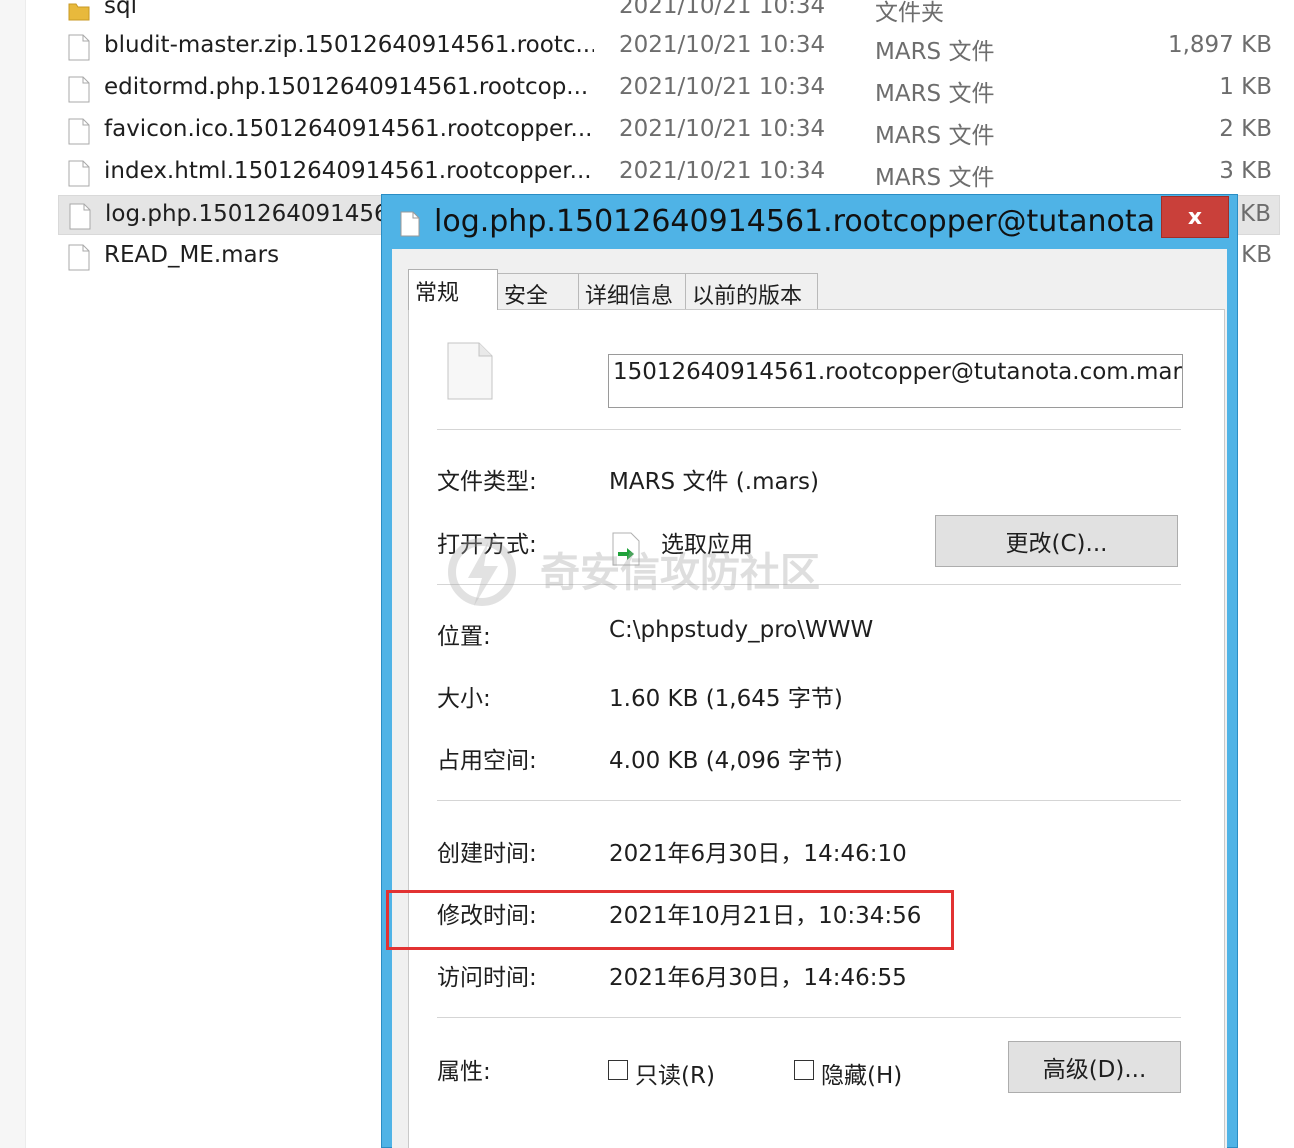 This screenshot has width=1294, height=1148. I want to click on close-icon: x, so click(1195, 217).